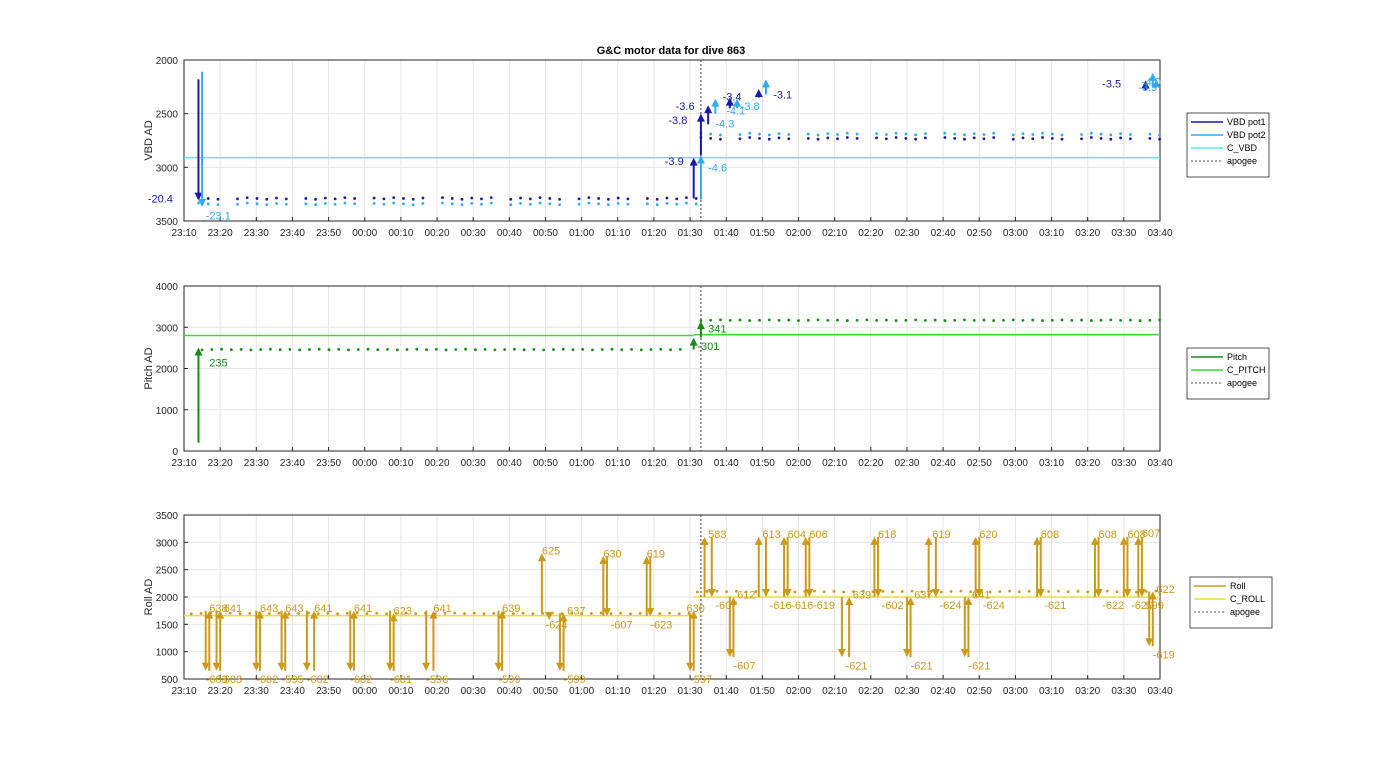  I want to click on y-tick-label: 500, so click(169, 680).